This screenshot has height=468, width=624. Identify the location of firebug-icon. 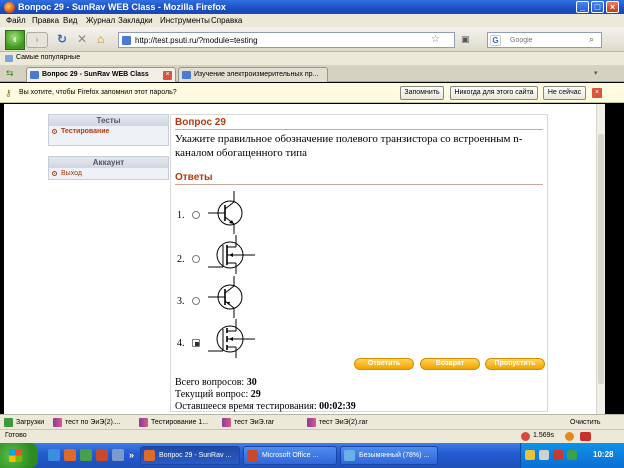
(569, 436).